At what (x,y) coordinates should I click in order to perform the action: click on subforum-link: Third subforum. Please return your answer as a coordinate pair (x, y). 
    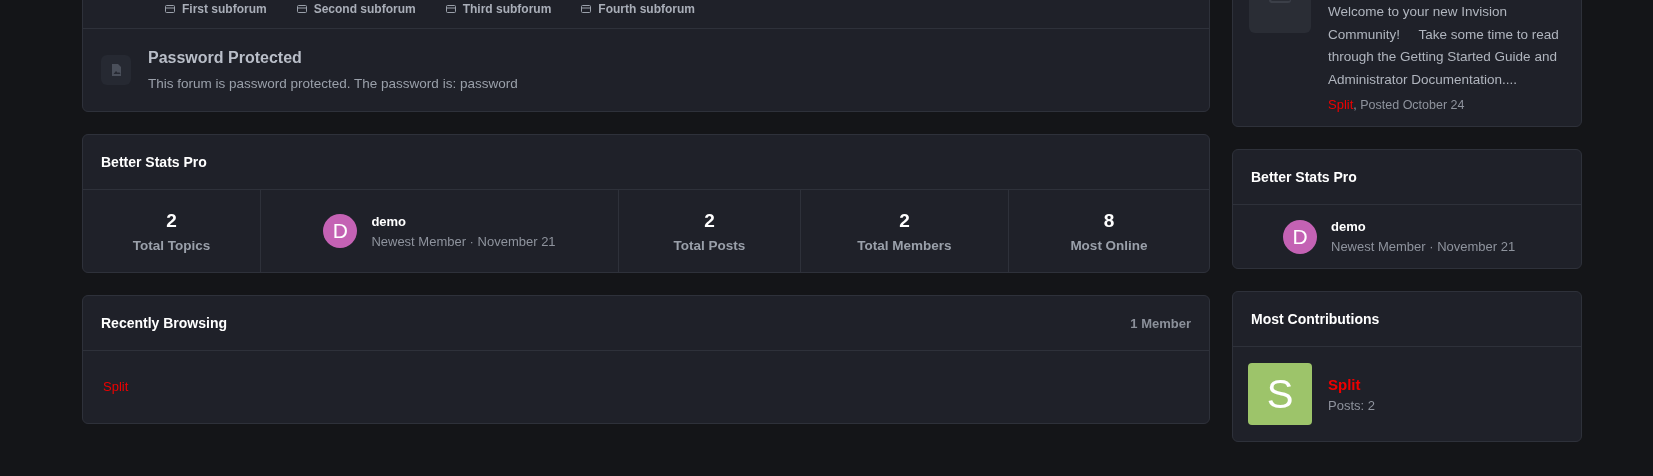
    Looking at the image, I should click on (498, 9).